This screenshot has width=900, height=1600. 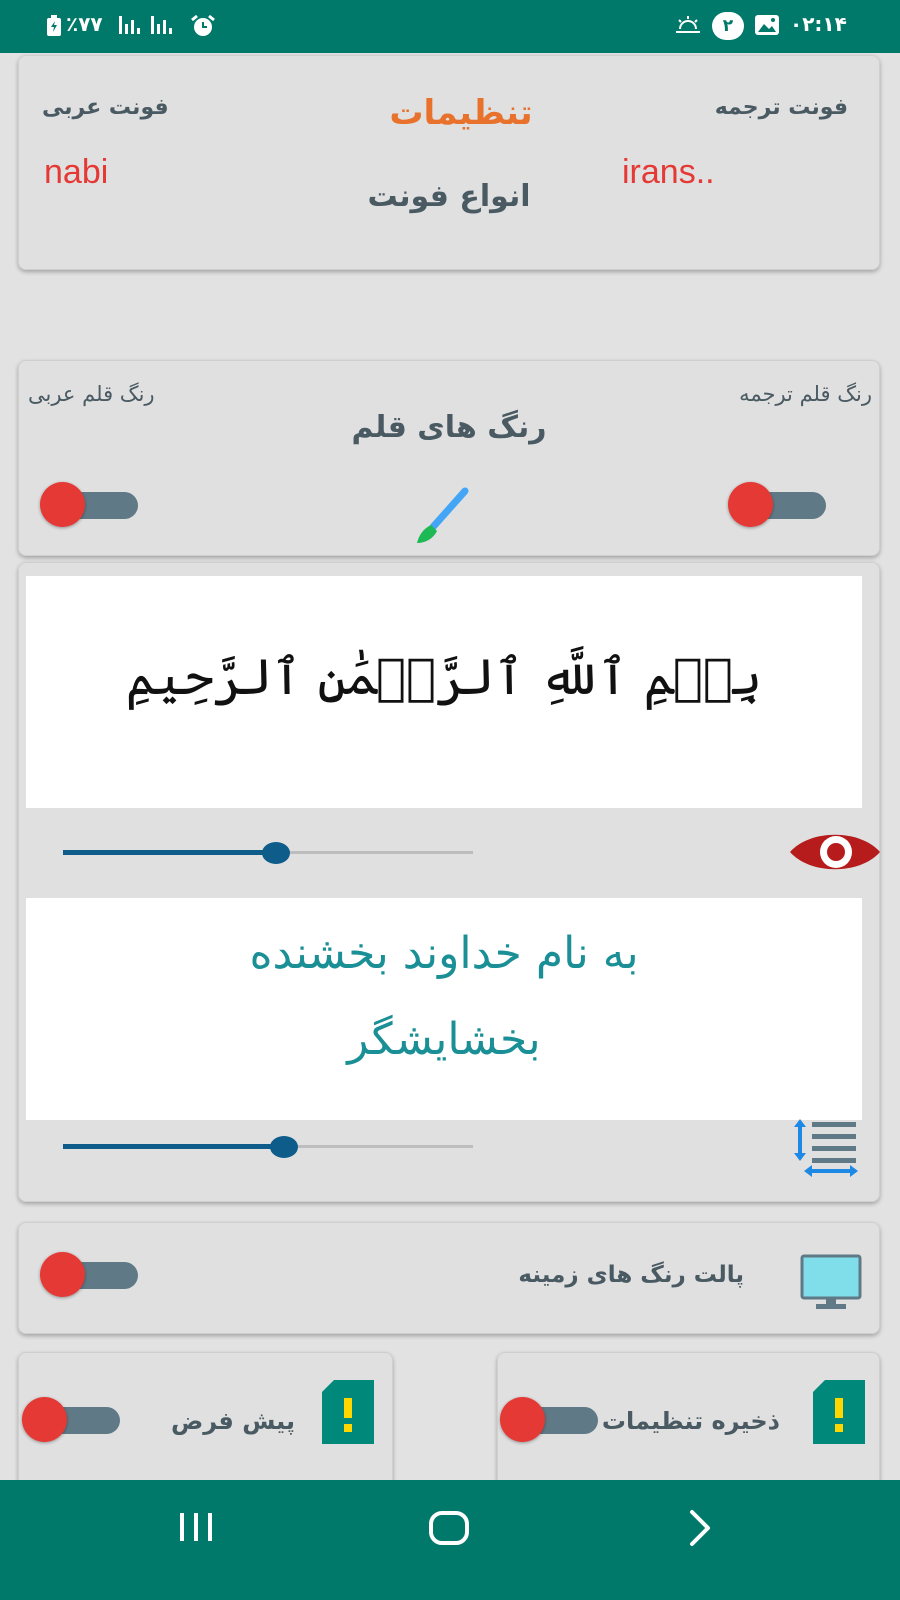 What do you see at coordinates (444, 1039) in the screenshot?
I see `translation-preview-line-2: بخشایشگر` at bounding box center [444, 1039].